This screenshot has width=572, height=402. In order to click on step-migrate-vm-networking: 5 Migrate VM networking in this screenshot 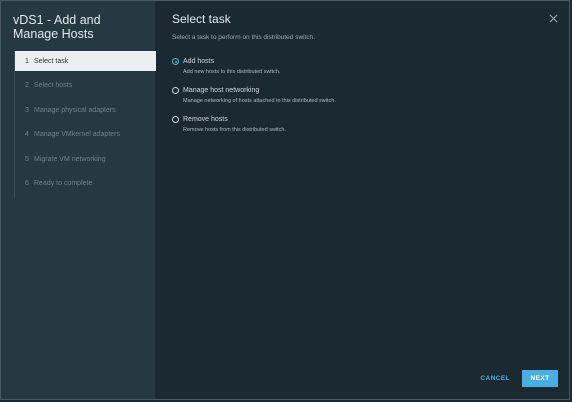, I will do `click(85, 159)`.